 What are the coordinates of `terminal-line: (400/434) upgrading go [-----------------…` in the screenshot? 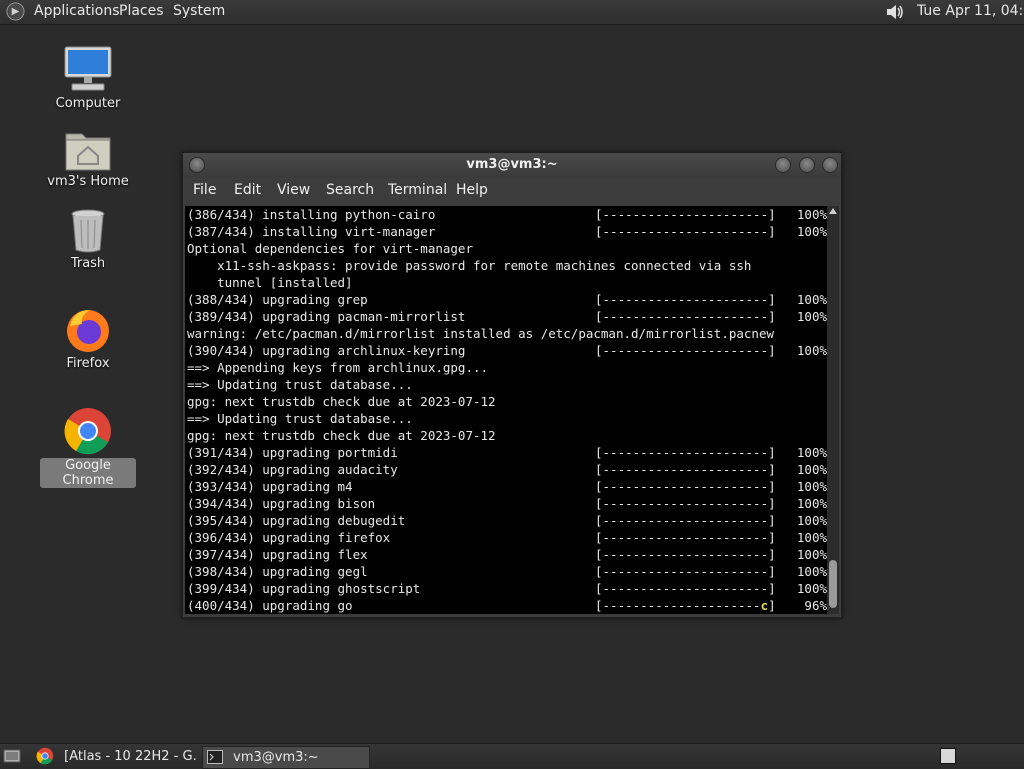 It's located at (507, 605).